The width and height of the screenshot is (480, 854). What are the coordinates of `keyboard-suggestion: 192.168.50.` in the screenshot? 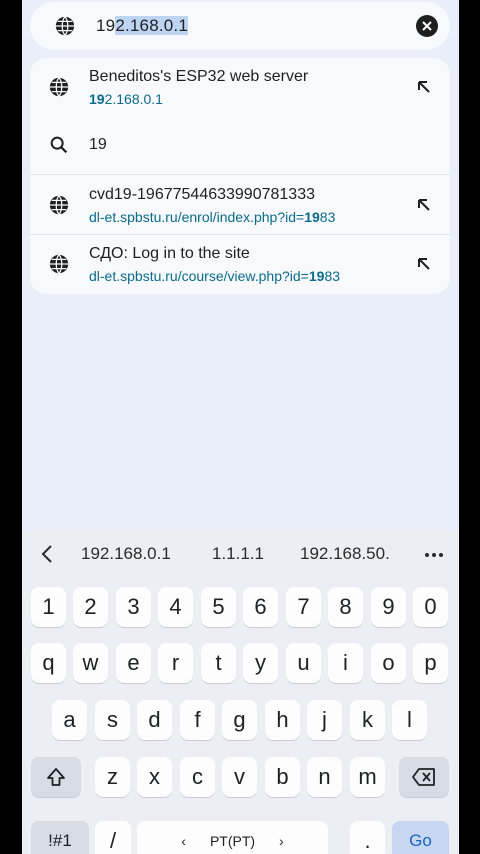 It's located at (345, 554).